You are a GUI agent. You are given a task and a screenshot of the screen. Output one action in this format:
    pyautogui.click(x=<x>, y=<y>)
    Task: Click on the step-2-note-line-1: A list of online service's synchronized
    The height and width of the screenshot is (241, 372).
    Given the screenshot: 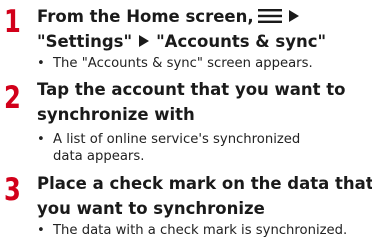 What is the action you would take?
    pyautogui.click(x=177, y=139)
    